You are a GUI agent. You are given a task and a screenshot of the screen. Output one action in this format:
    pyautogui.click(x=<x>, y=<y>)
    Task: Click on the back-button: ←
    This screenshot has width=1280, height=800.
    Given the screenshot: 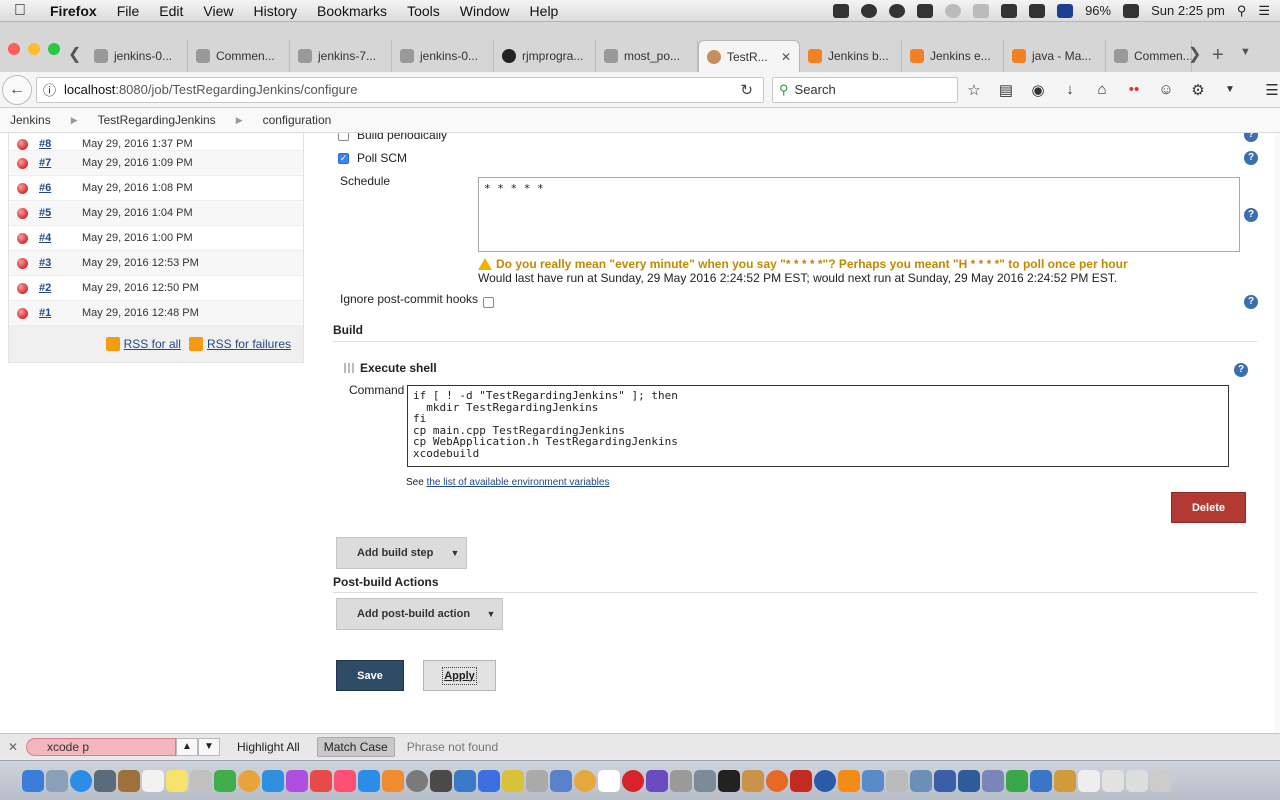 What is the action you would take?
    pyautogui.click(x=17, y=89)
    